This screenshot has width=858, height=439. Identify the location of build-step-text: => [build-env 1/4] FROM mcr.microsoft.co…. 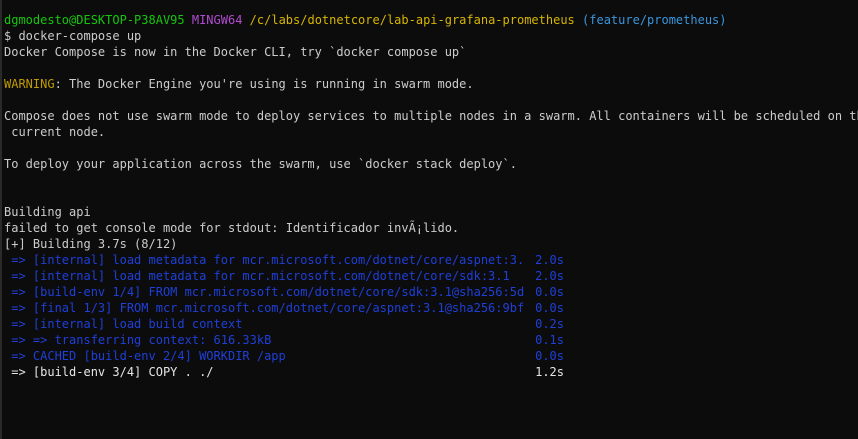
(264, 292).